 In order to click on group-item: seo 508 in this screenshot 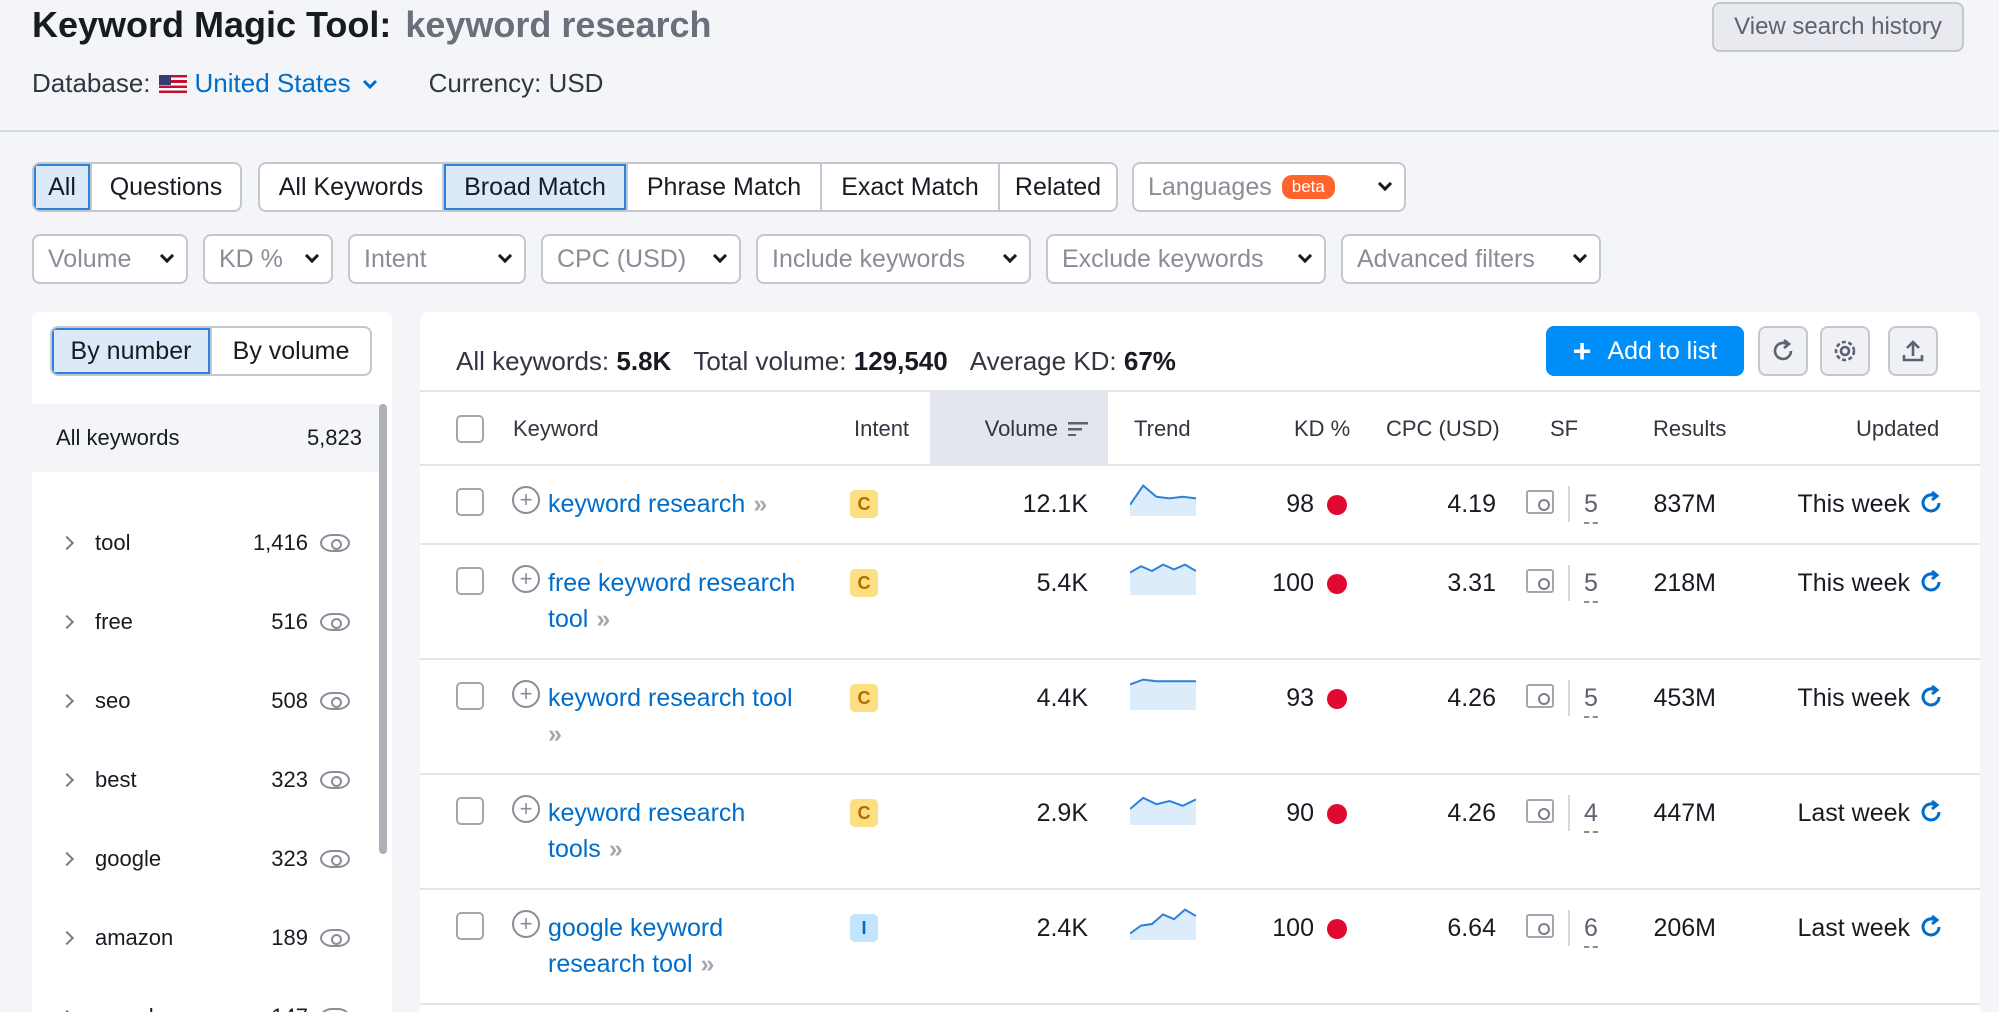, I will do `click(202, 700)`.